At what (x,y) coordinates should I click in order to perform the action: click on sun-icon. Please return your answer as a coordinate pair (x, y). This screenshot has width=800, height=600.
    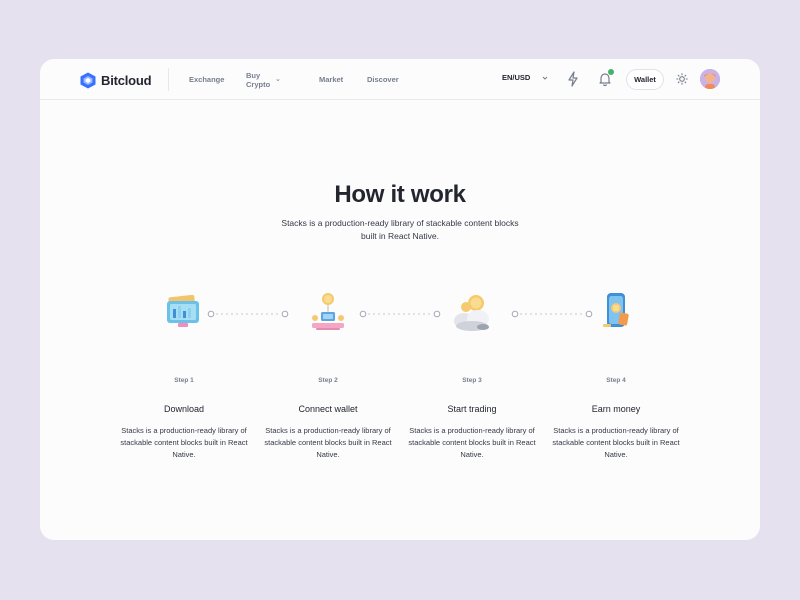
    Looking at the image, I should click on (682, 79).